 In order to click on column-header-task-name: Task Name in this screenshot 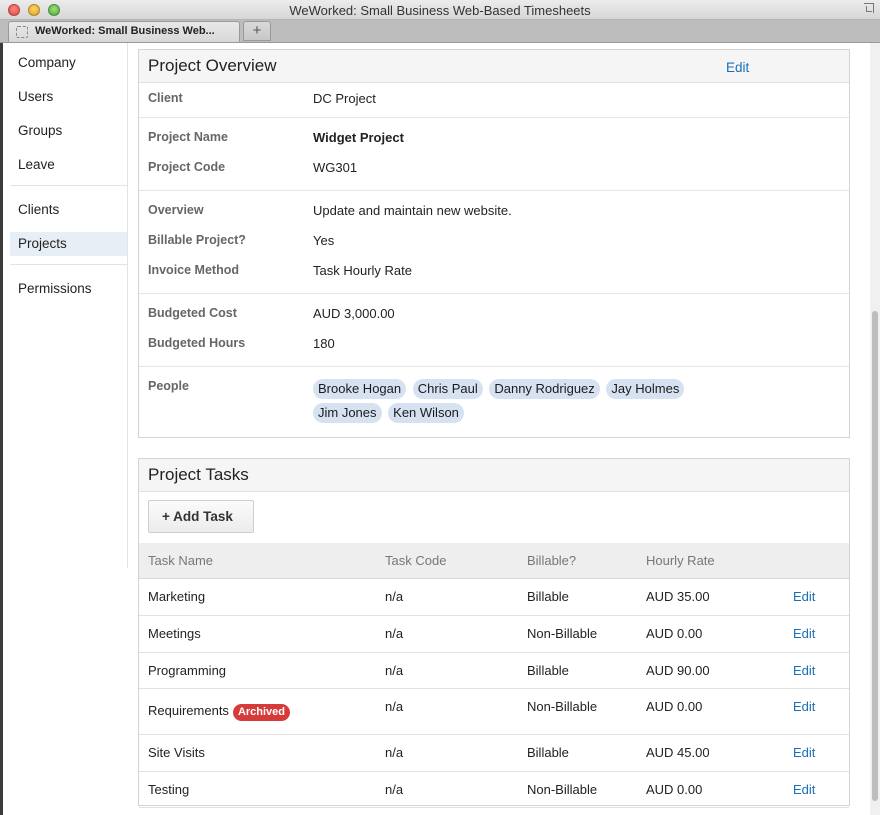, I will do `click(257, 561)`.